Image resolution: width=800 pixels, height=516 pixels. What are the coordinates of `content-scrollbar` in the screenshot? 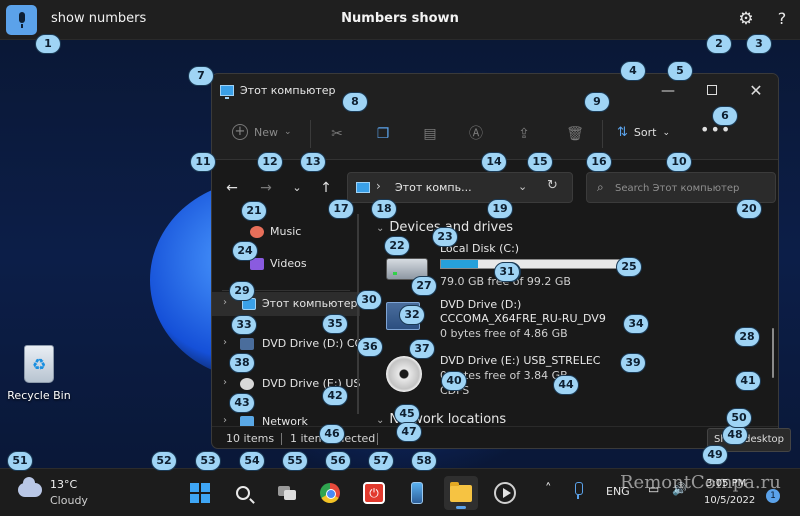 It's located at (773, 353).